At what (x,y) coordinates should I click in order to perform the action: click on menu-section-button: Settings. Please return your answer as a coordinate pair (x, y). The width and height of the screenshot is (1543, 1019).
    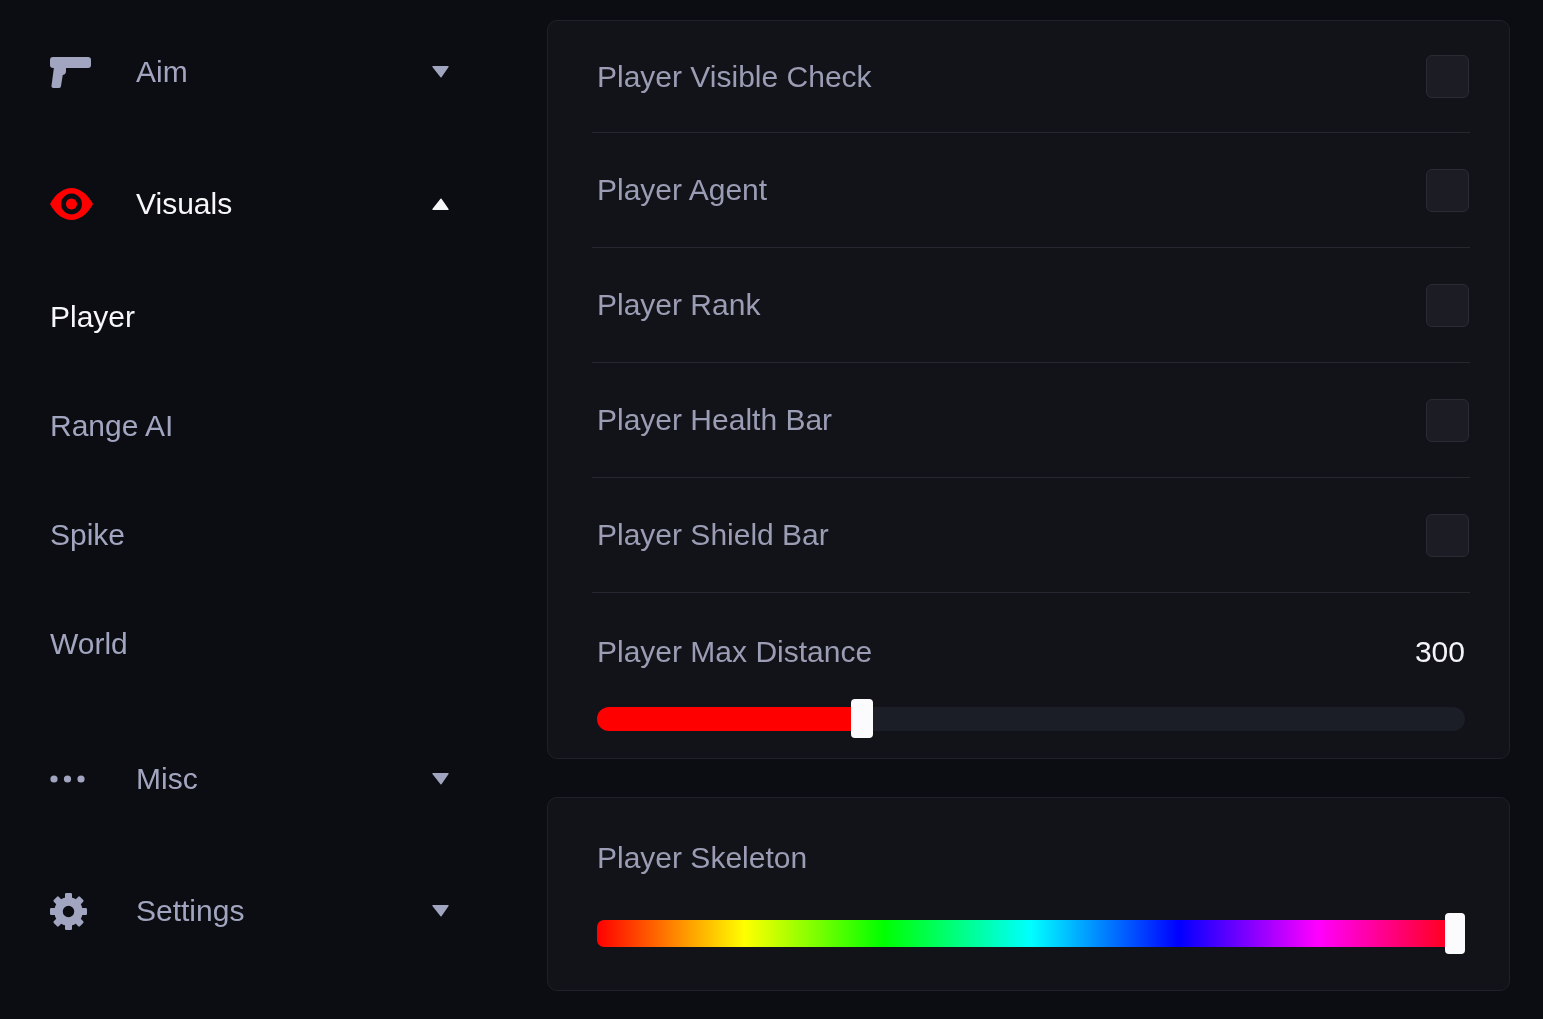
    Looking at the image, I should click on (250, 911).